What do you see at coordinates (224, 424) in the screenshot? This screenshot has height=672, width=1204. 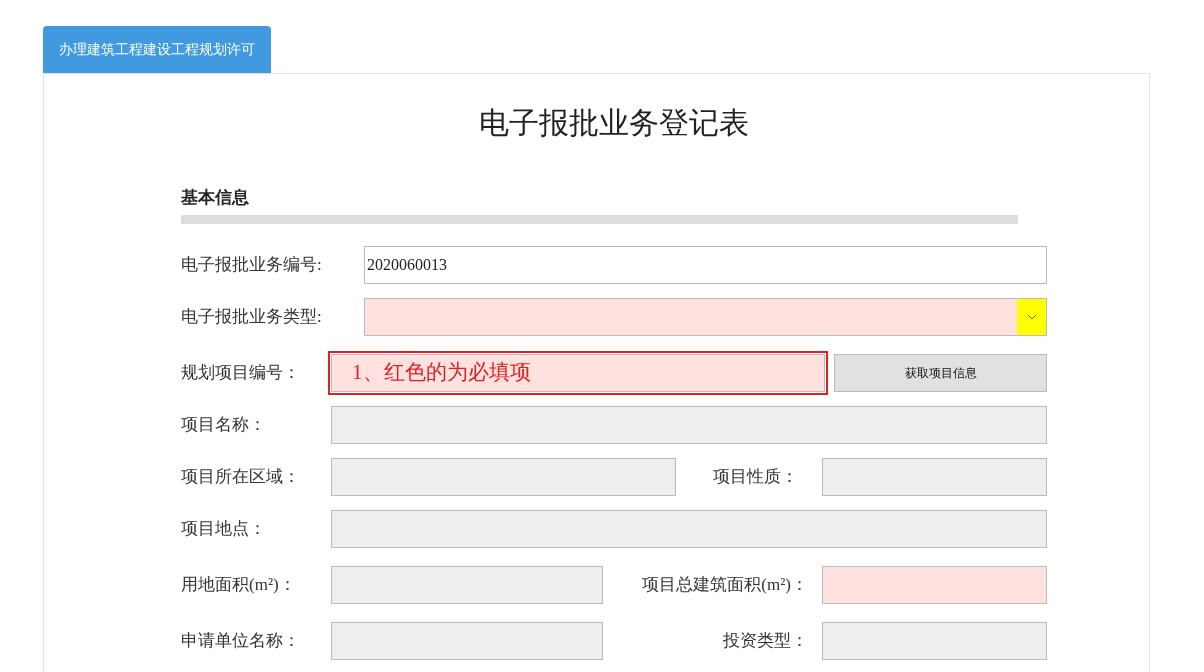 I see `field-label: 项目名称：` at bounding box center [224, 424].